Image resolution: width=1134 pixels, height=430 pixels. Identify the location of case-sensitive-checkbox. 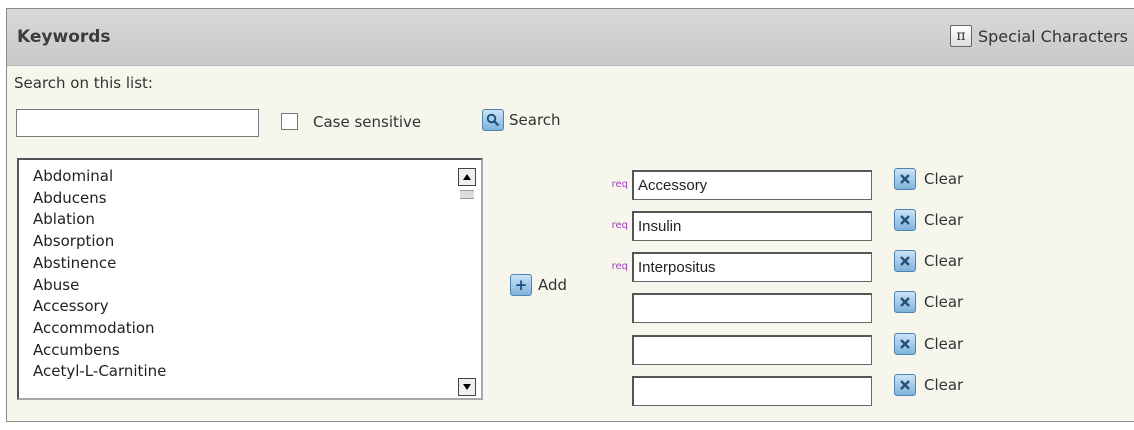
(289, 121).